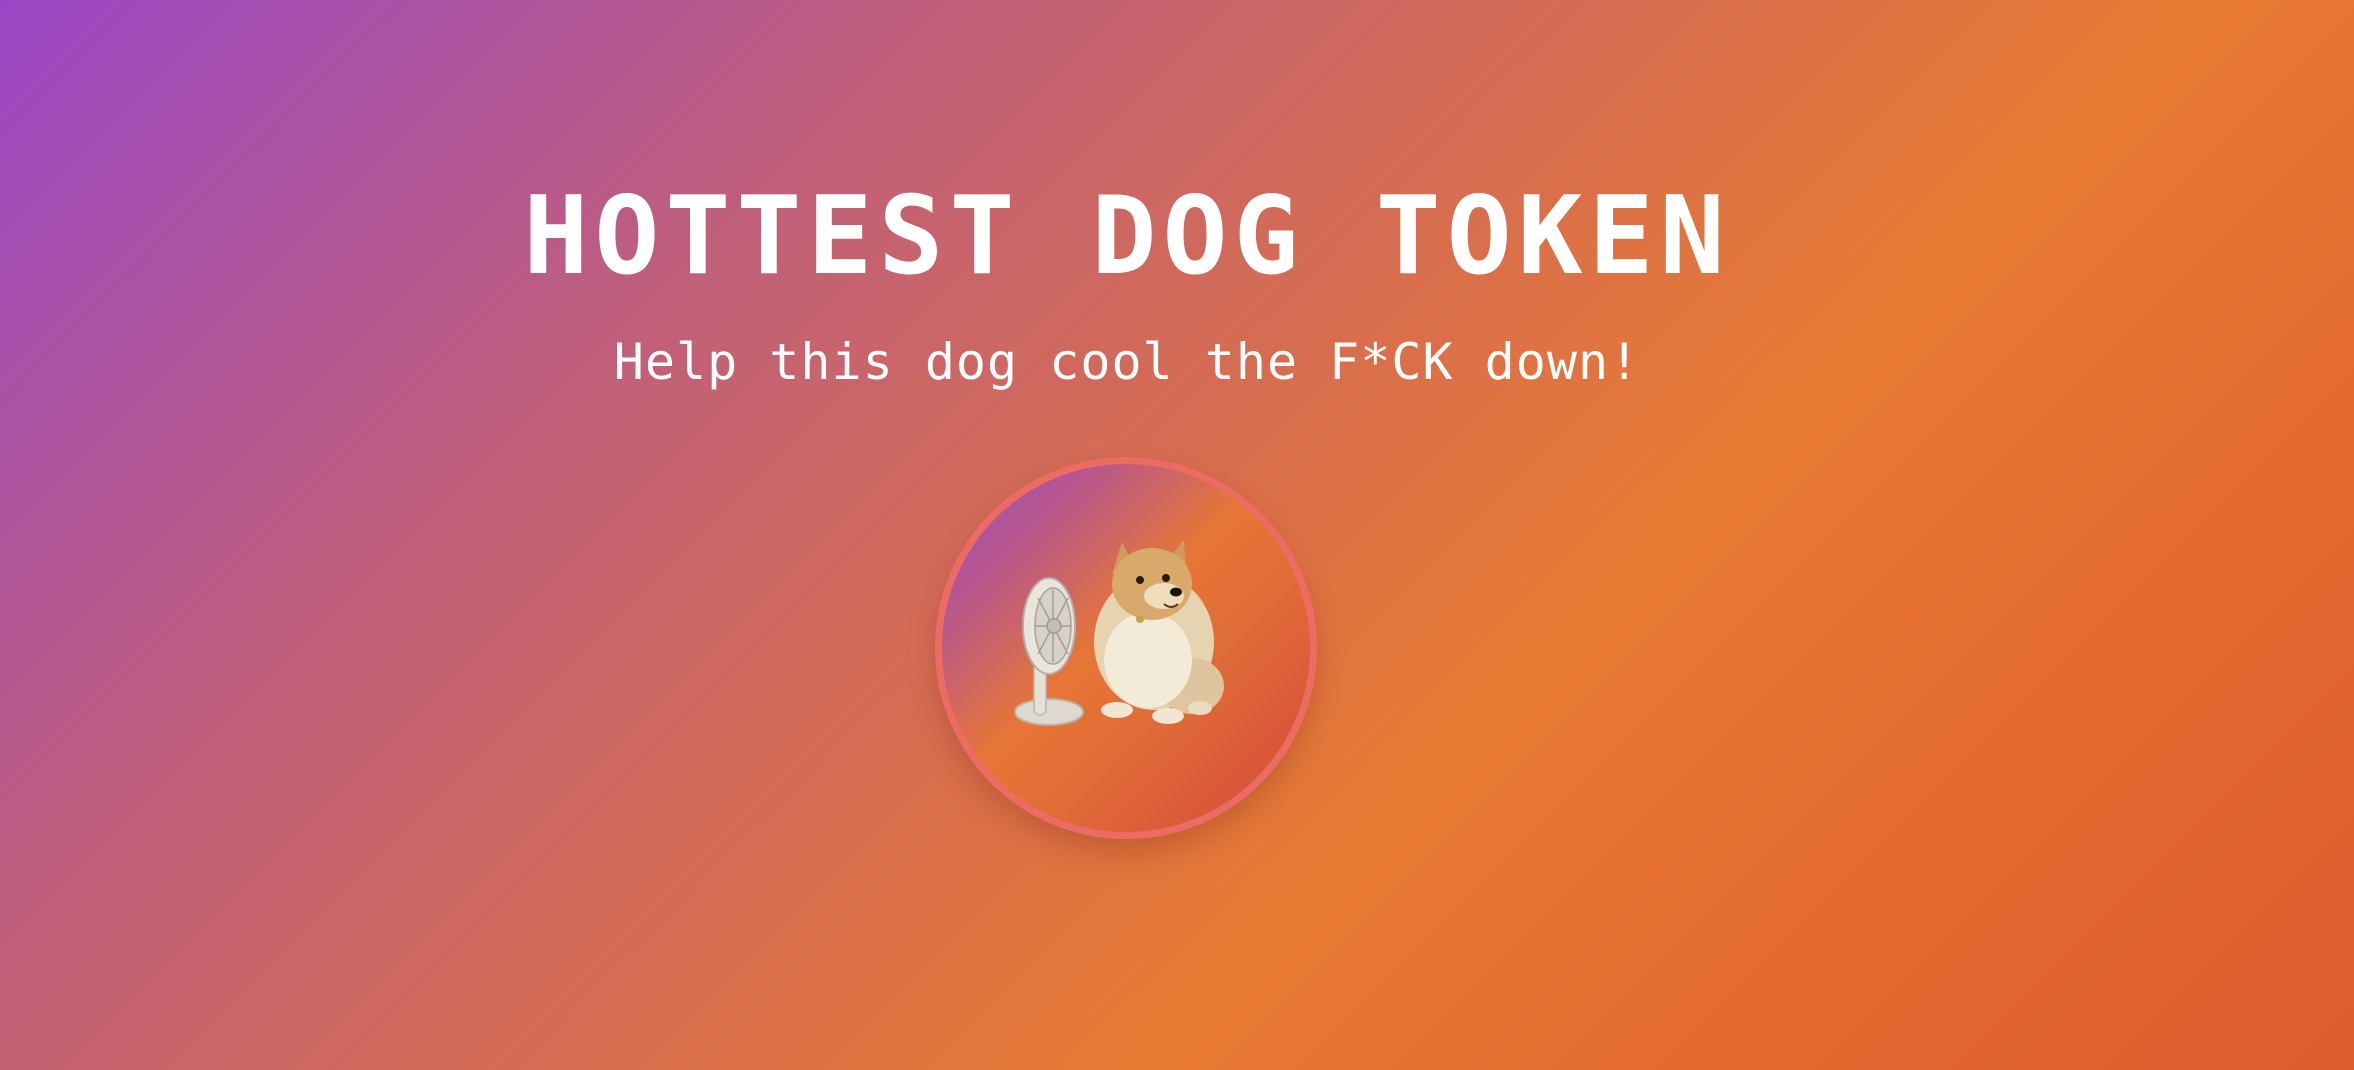 Image resolution: width=2354 pixels, height=1070 pixels. Describe the element at coordinates (1159, 632) in the screenshot. I see `pomeranian-dog-icon` at that location.